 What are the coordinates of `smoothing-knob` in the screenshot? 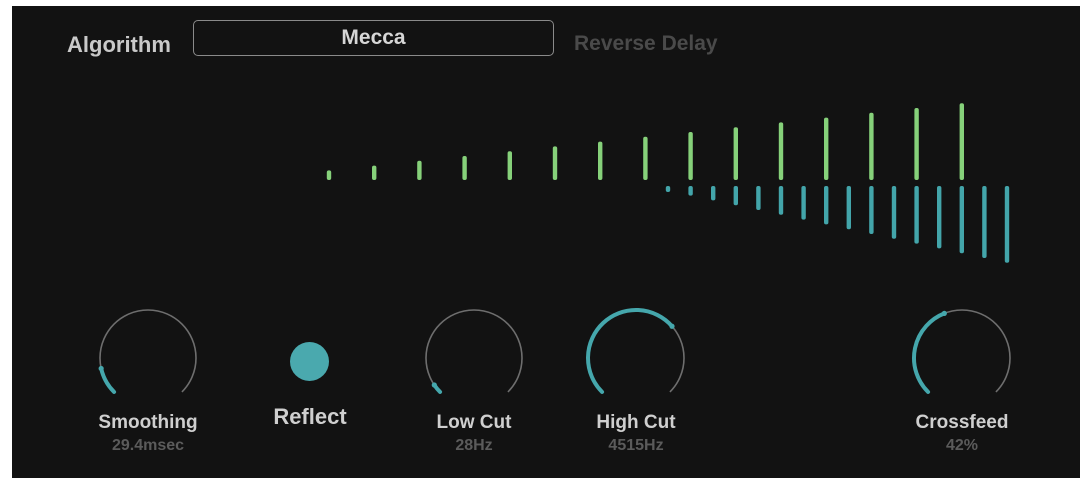 It's located at (148, 358).